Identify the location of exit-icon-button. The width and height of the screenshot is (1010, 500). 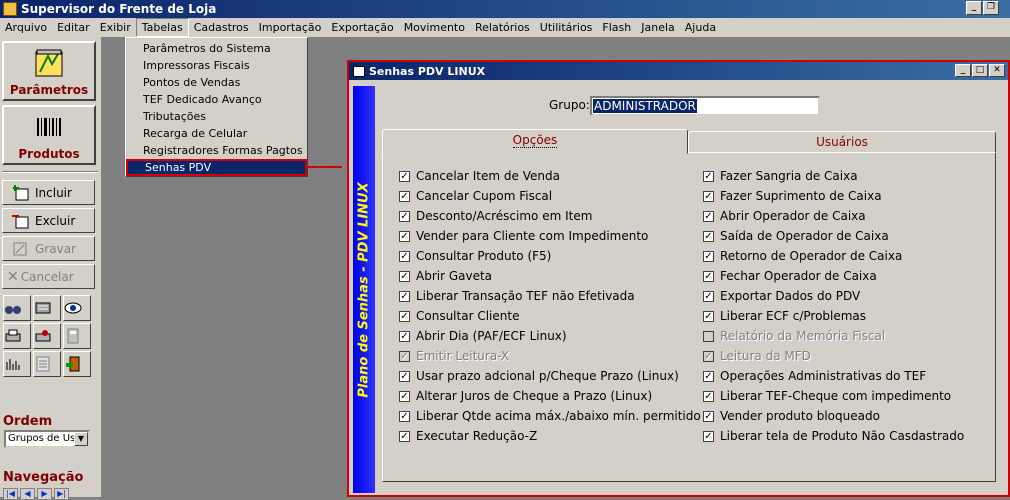
(77, 364).